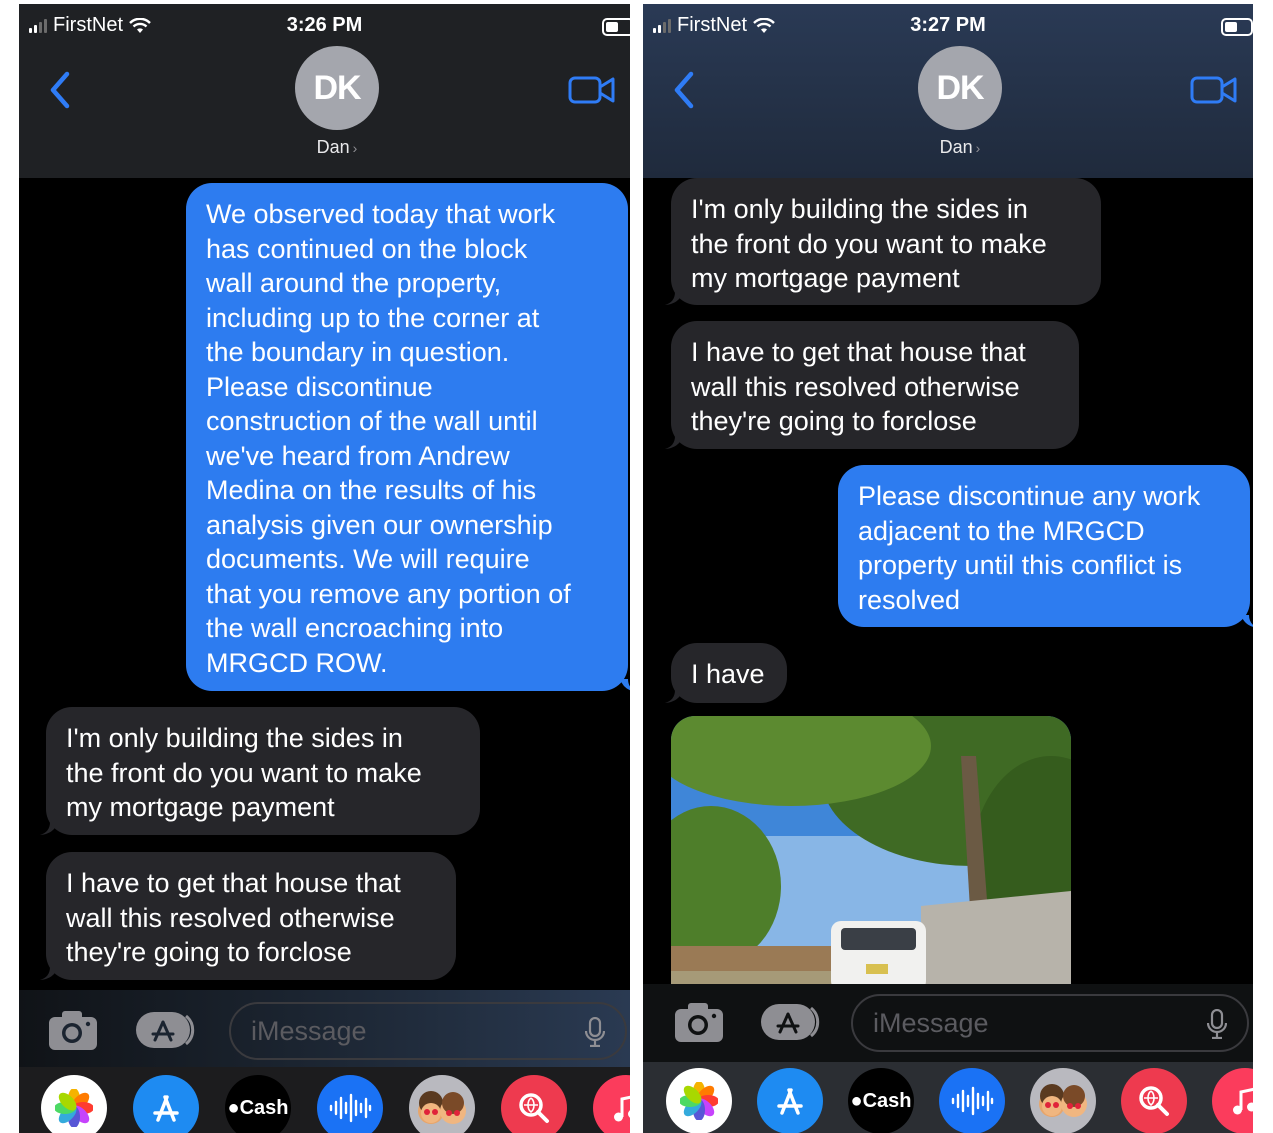 This screenshot has height=1133, width=1273. I want to click on message-bubble-received: I have, so click(729, 673).